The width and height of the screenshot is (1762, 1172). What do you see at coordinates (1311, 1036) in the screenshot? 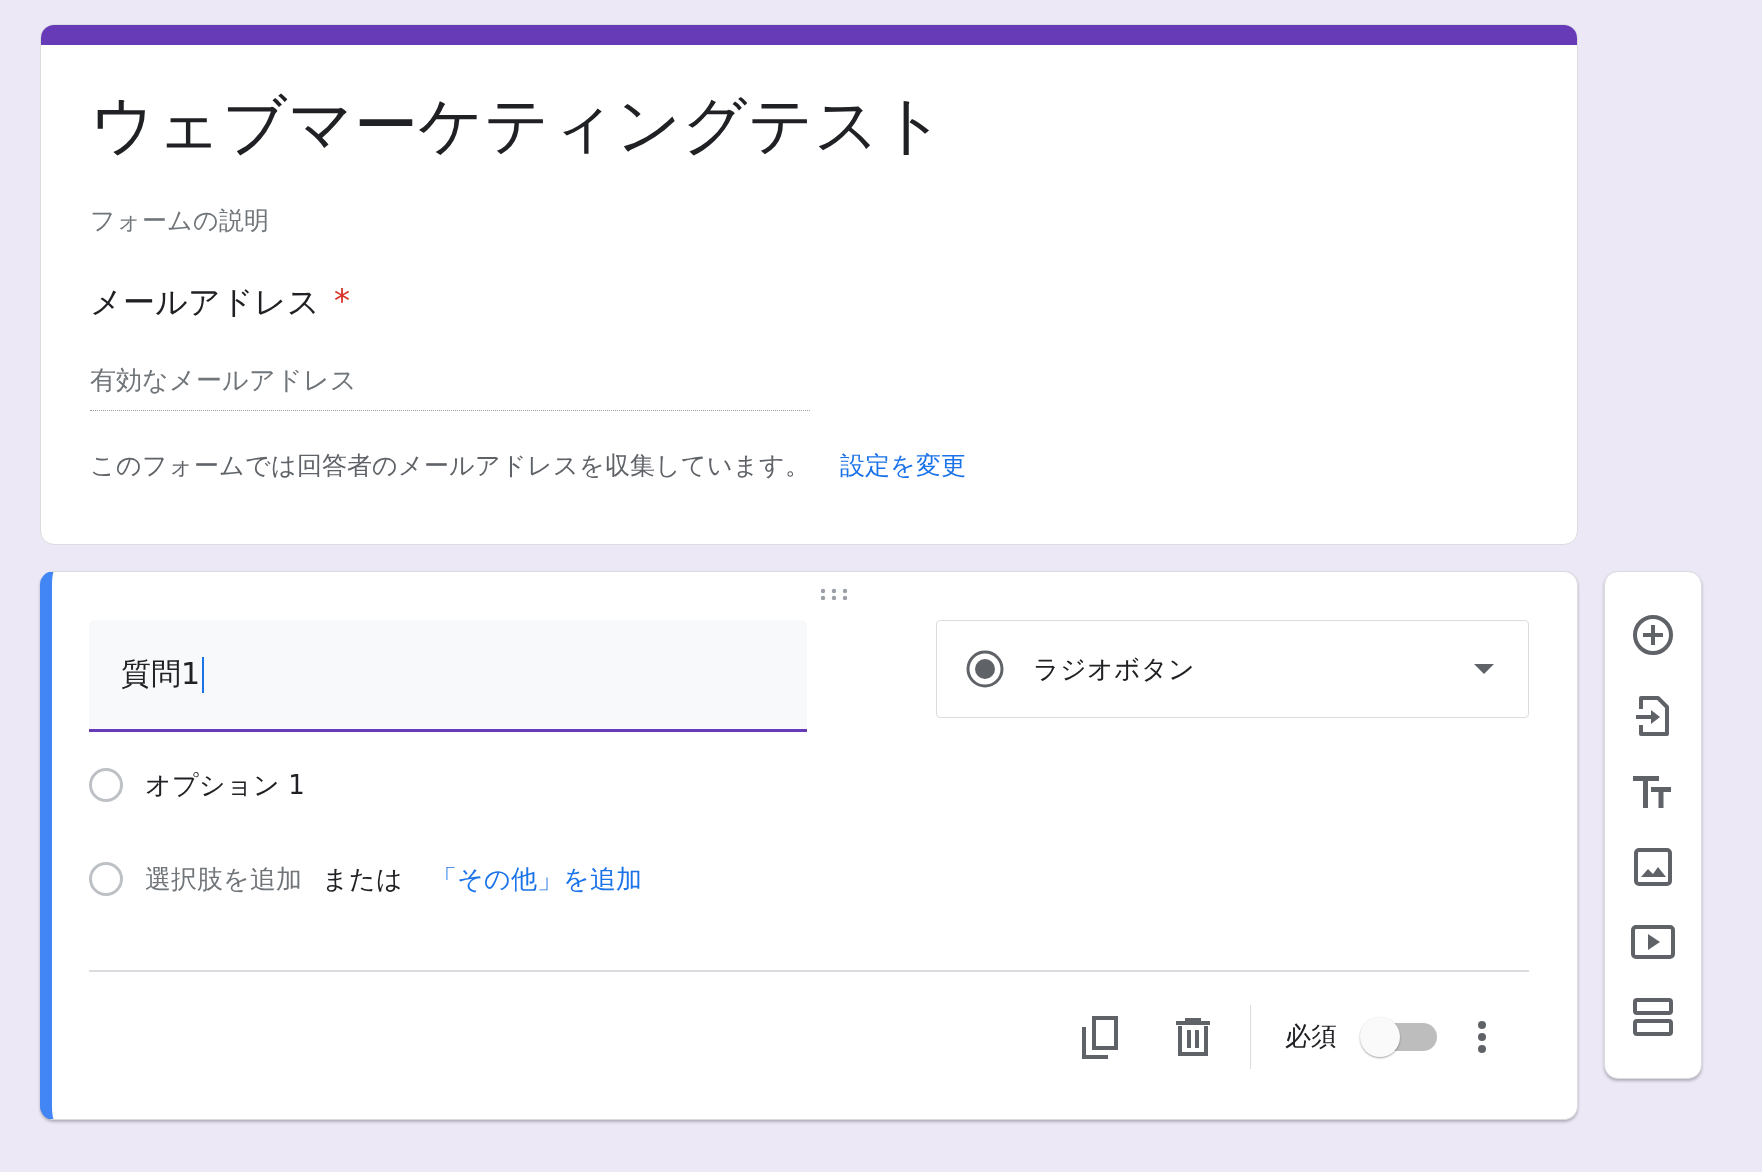
I see `required-label: 必須` at bounding box center [1311, 1036].